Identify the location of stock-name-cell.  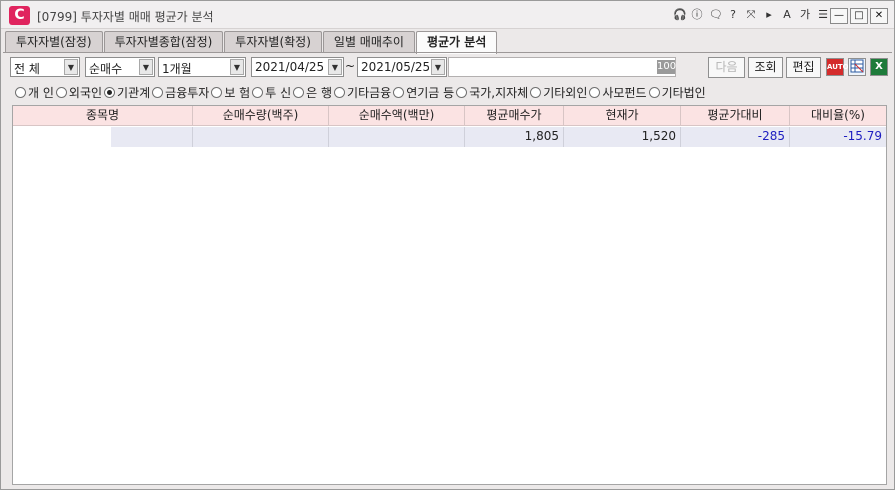
(62, 137).